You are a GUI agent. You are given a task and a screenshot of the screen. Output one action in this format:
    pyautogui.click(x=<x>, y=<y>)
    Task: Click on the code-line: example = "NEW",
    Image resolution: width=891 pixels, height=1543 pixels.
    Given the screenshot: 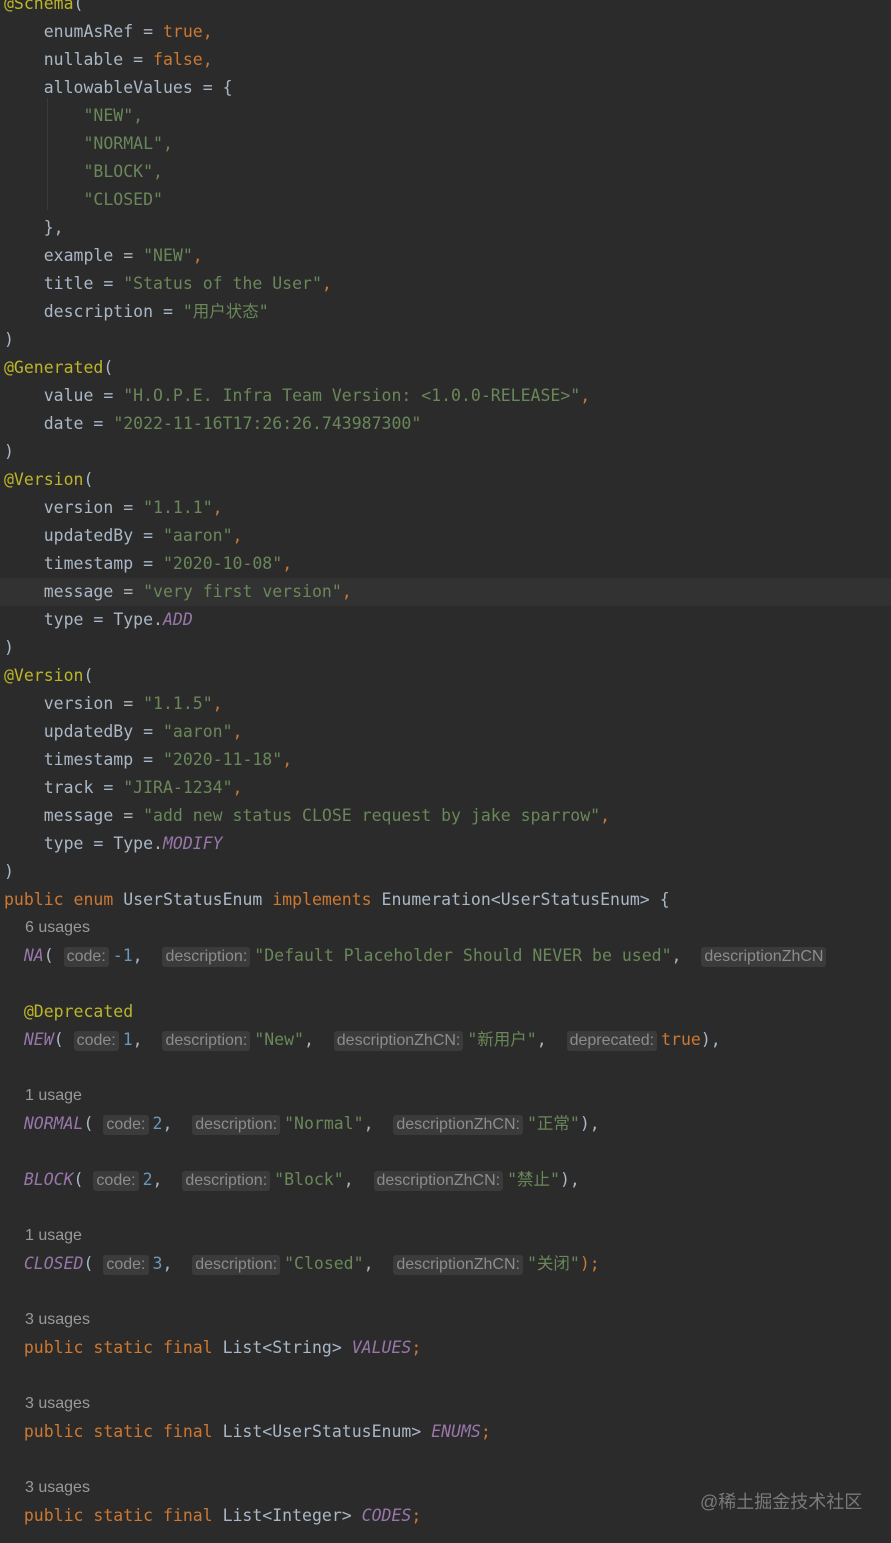 What is the action you would take?
    pyautogui.click(x=445, y=256)
    